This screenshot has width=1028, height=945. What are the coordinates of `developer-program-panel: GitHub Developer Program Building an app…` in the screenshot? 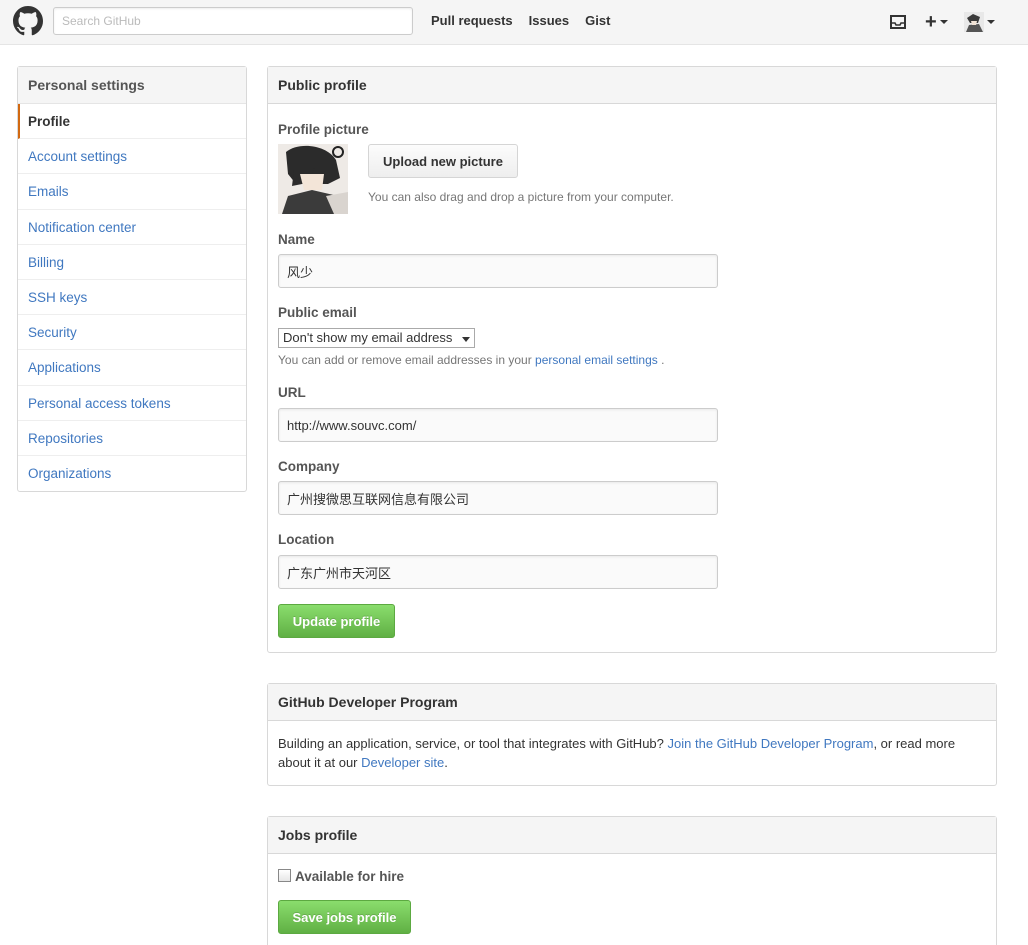 It's located at (632, 734).